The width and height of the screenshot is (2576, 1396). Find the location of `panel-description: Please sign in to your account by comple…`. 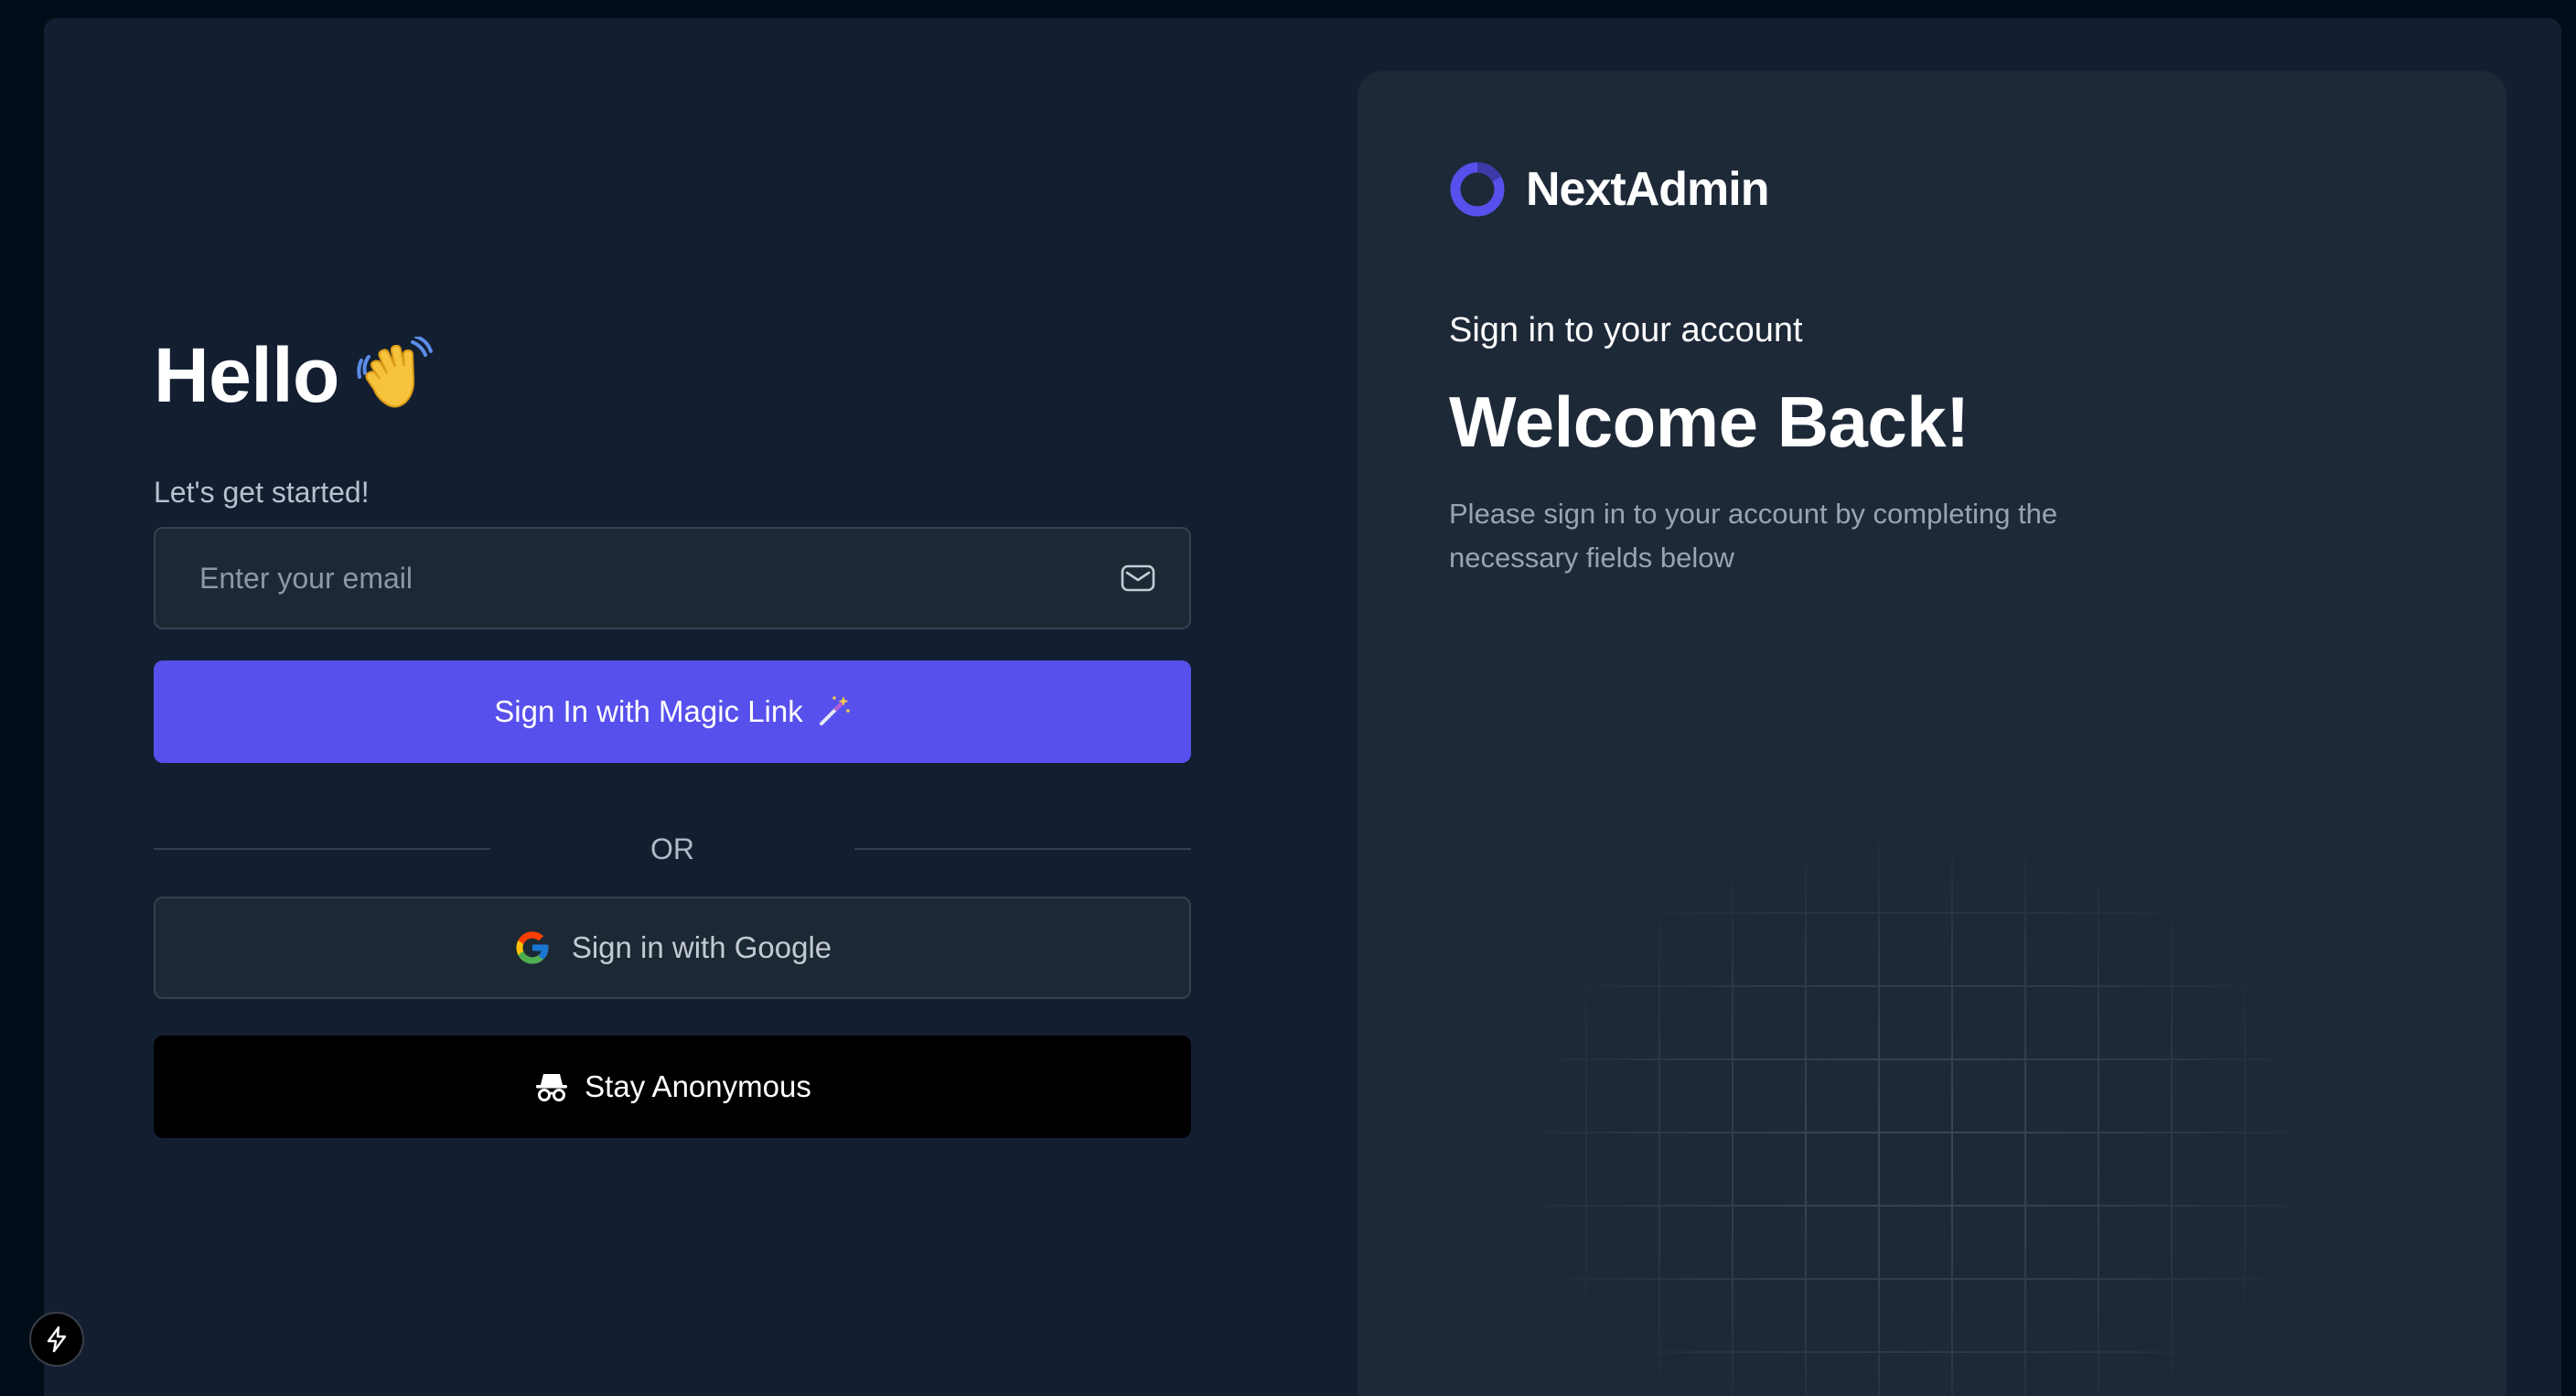

panel-description: Please sign in to your account by comple… is located at coordinates (1754, 536).